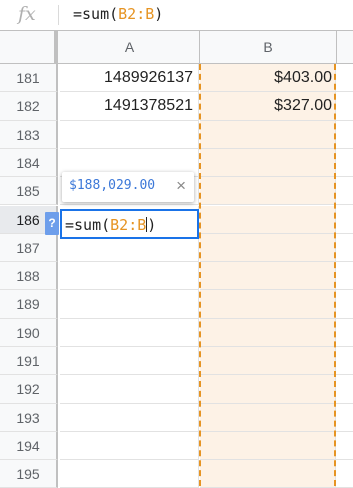 This screenshot has height=488, width=353. I want to click on row-header: 194, so click(29, 446).